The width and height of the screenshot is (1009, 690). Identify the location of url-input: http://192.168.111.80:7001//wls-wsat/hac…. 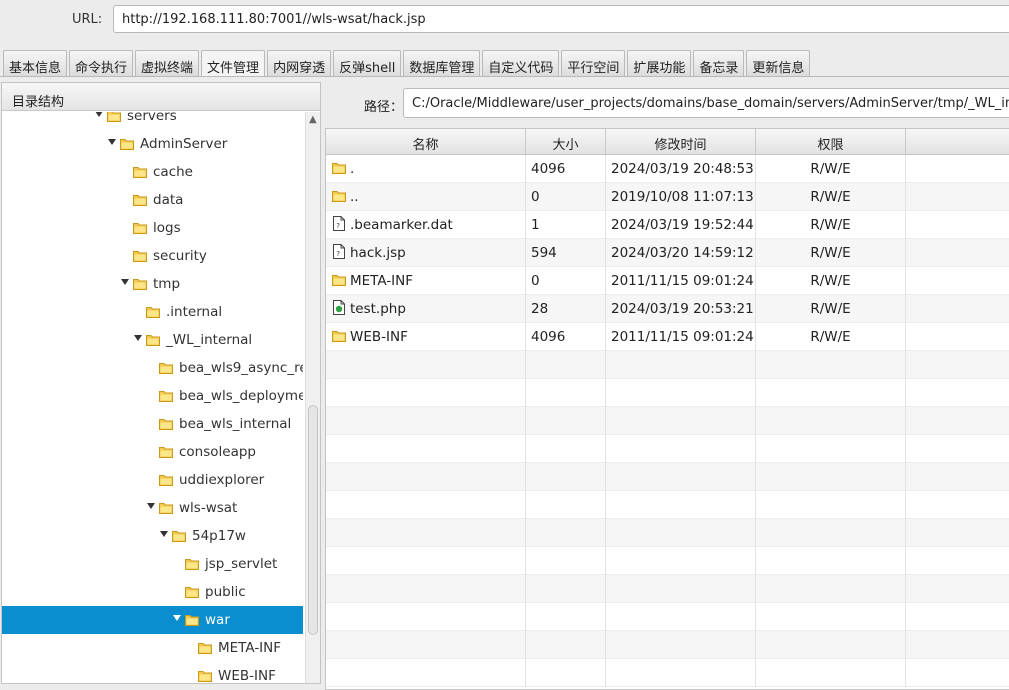
(561, 19).